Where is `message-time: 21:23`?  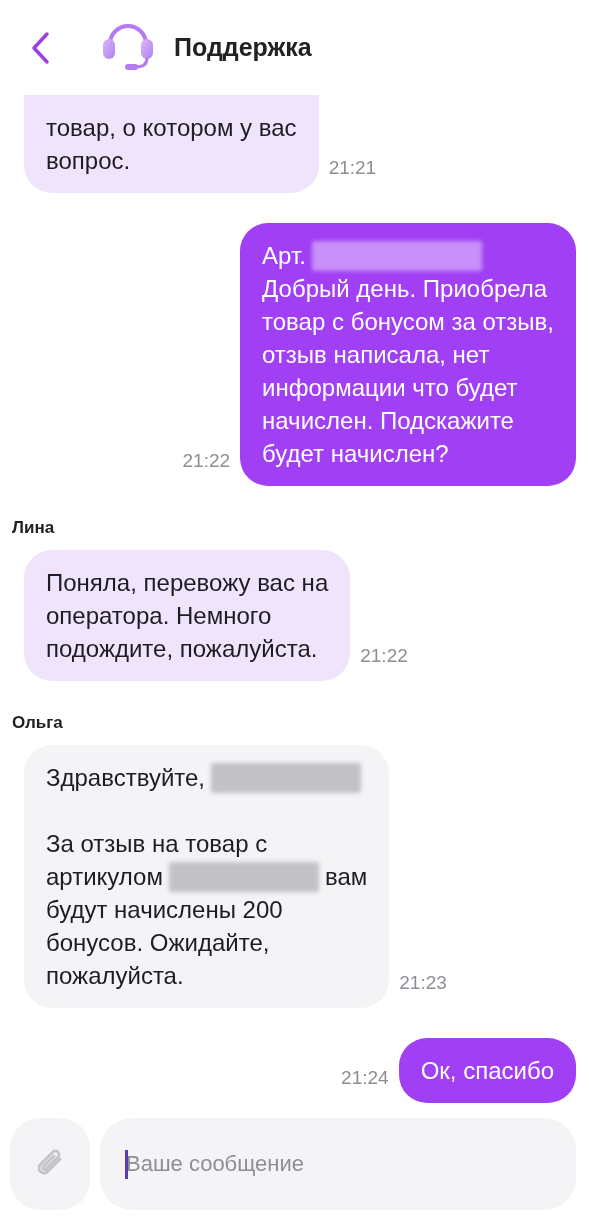
message-time: 21:23 is located at coordinates (423, 983).